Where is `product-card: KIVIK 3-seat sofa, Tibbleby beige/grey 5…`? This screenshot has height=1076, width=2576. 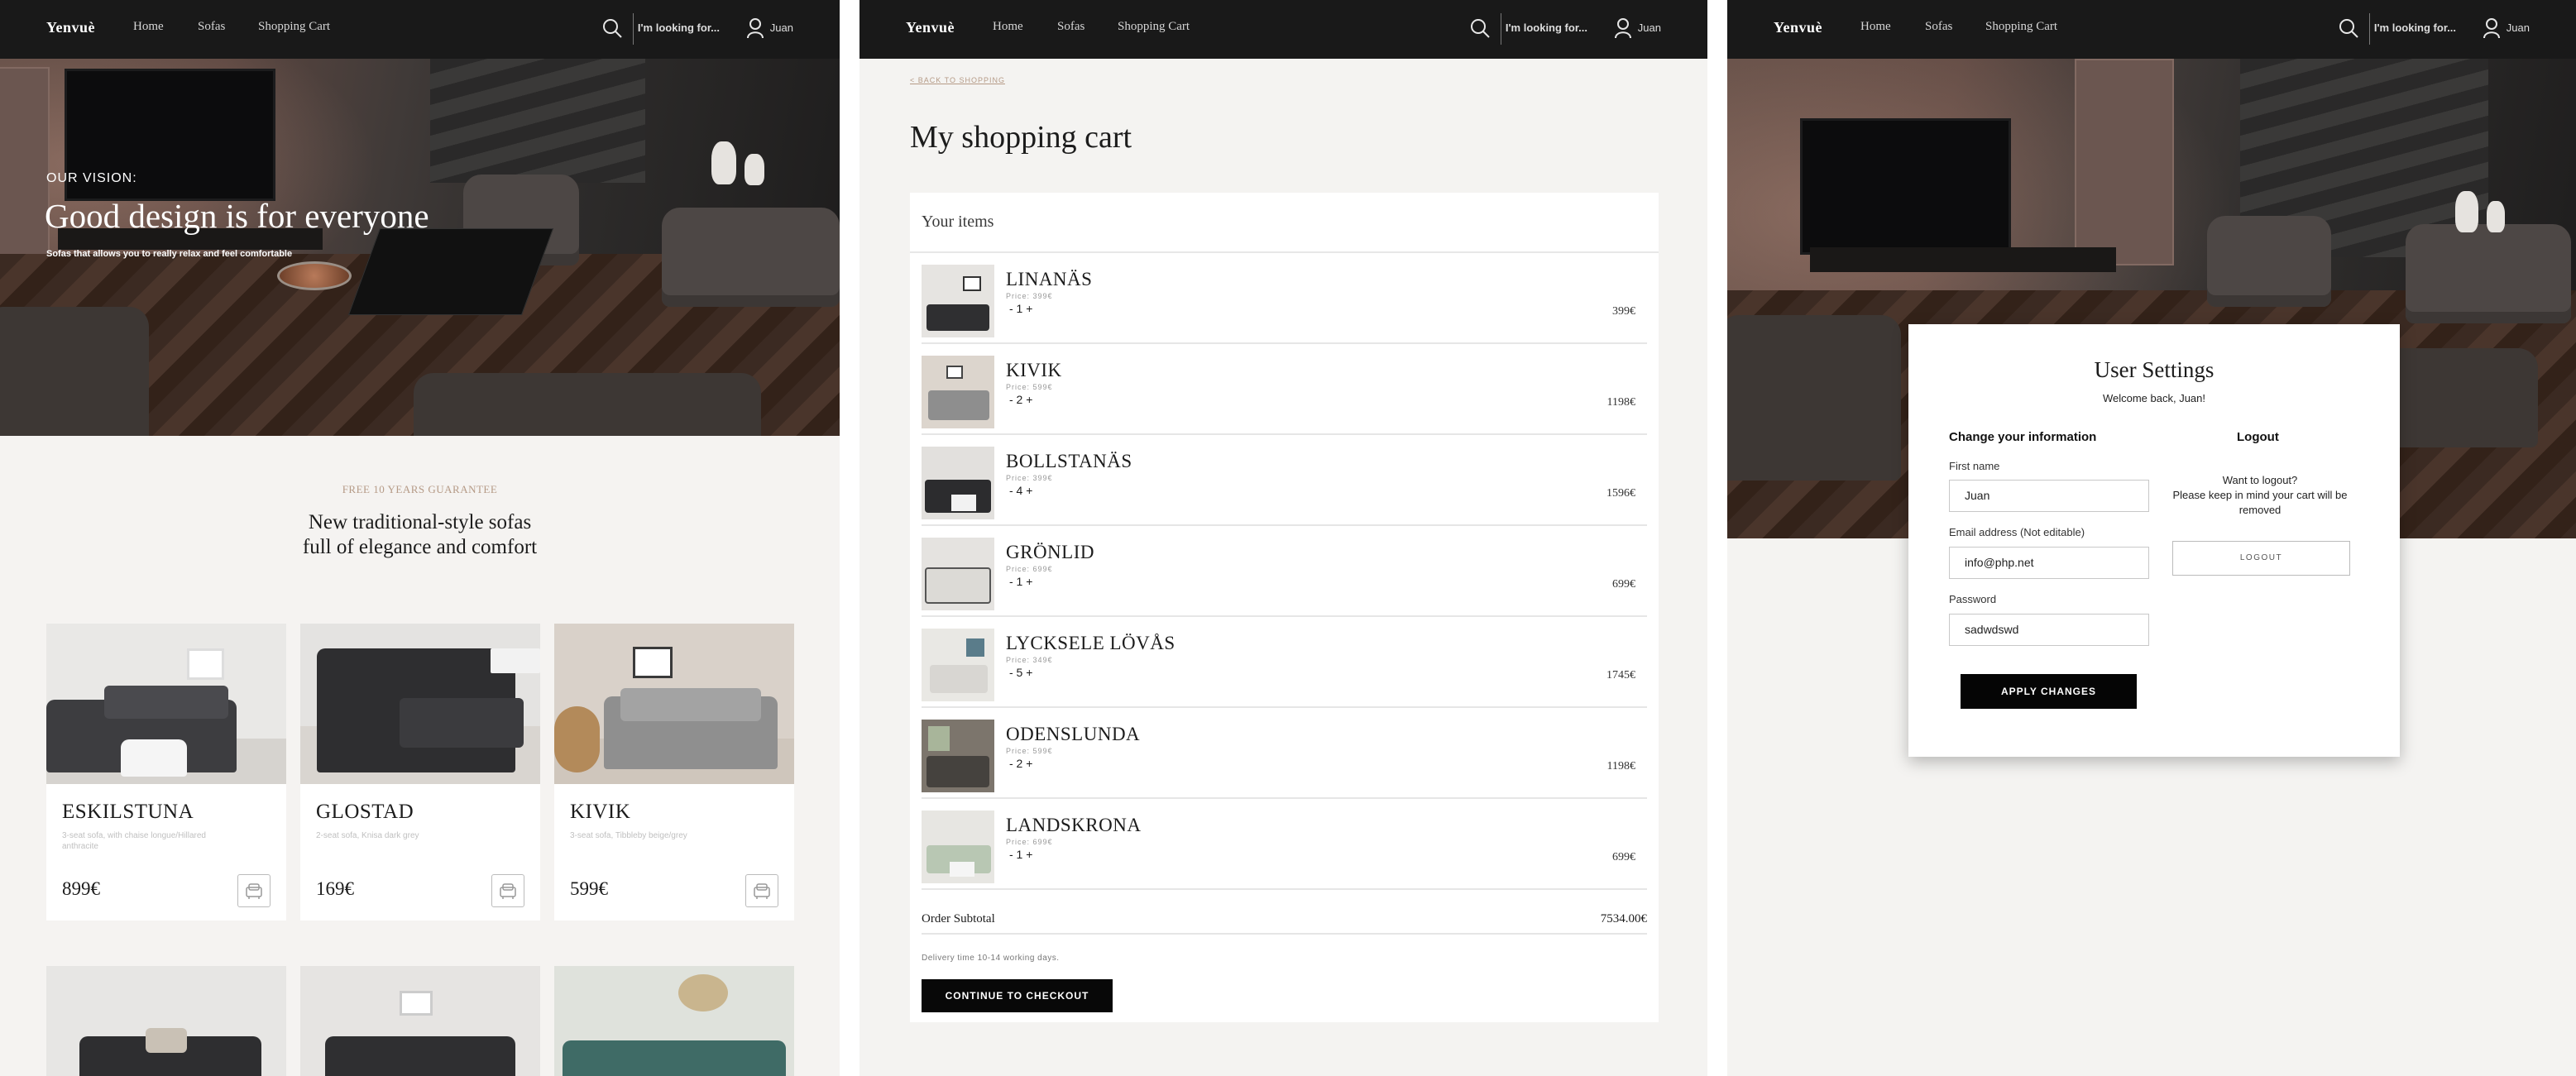 product-card: KIVIK 3-seat sofa, Tibbleby beige/grey 5… is located at coordinates (674, 772).